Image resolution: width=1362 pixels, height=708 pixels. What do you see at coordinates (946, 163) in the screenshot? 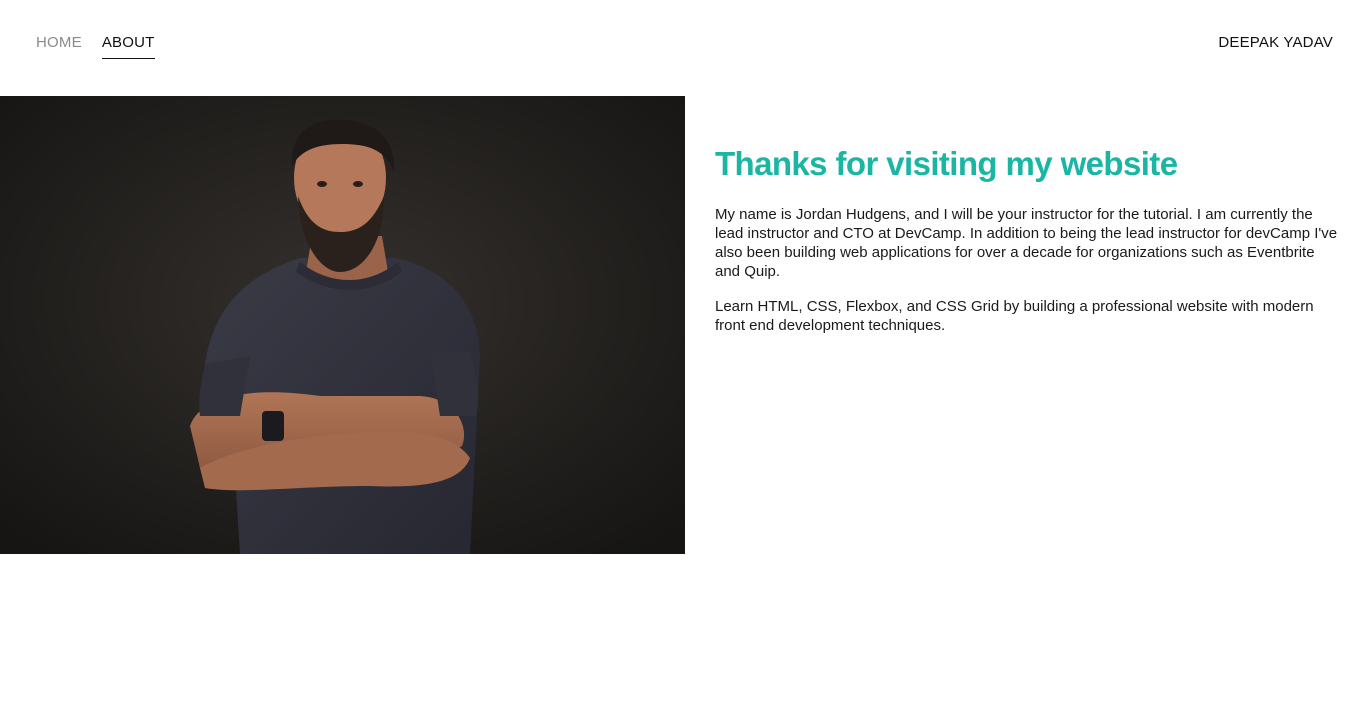
I see `page-heading: Thanks for visiting my website` at bounding box center [946, 163].